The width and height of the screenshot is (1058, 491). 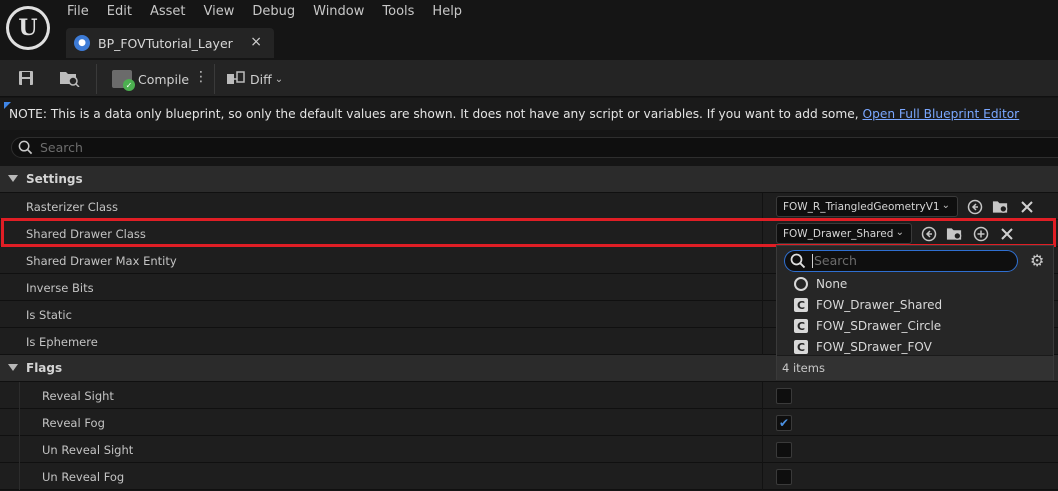 What do you see at coordinates (529, 179) in the screenshot?
I see `category-settings: Settings` at bounding box center [529, 179].